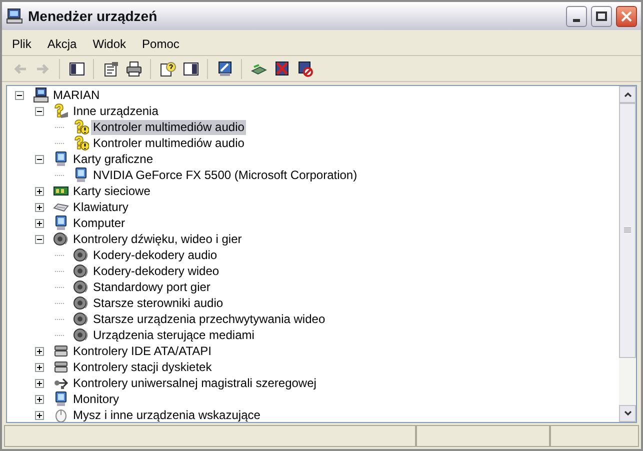 The image size is (643, 451). Describe the element at coordinates (115, 111) in the screenshot. I see `tree-item: Inne urządzenia` at that location.